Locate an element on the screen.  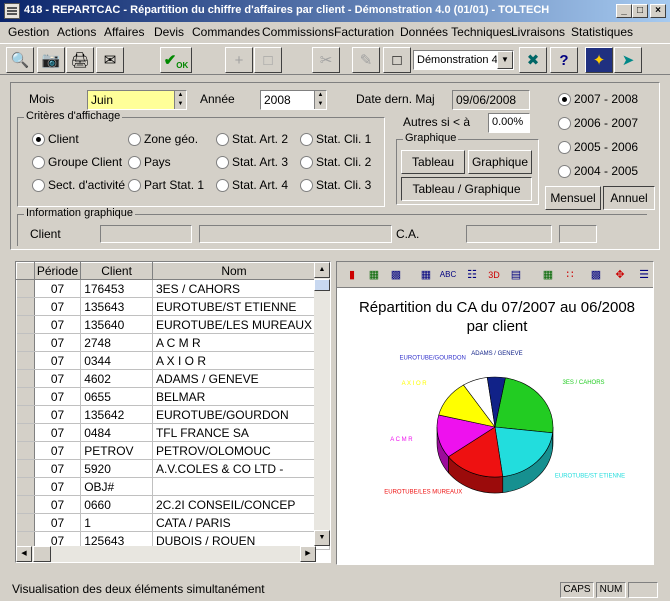
annee-field: 2008 ▲ ▼ is located at coordinates (293, 100).